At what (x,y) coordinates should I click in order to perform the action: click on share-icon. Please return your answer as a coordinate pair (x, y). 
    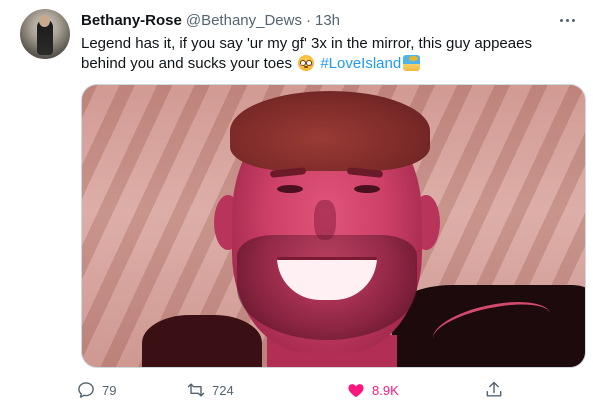
    Looking at the image, I should click on (494, 389).